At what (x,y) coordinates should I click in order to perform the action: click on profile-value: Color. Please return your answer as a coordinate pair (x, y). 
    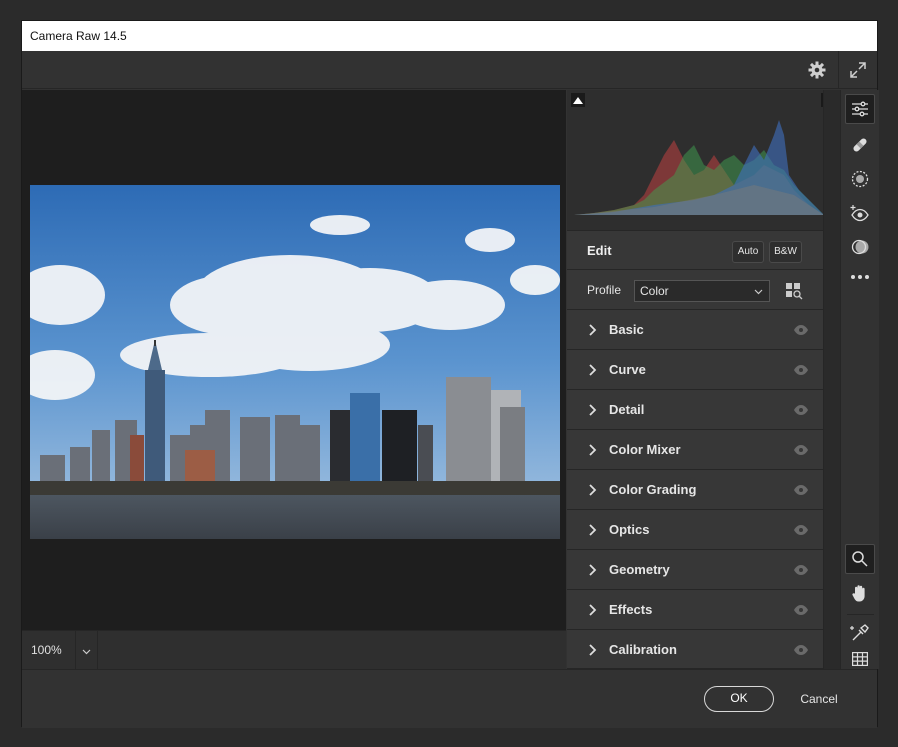
    Looking at the image, I should click on (654, 291).